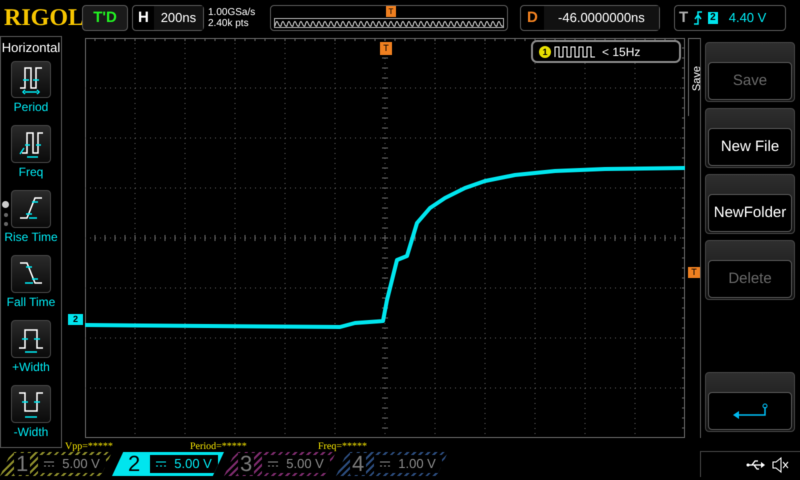  I want to click on panel-title: Horizontal, so click(31, 48).